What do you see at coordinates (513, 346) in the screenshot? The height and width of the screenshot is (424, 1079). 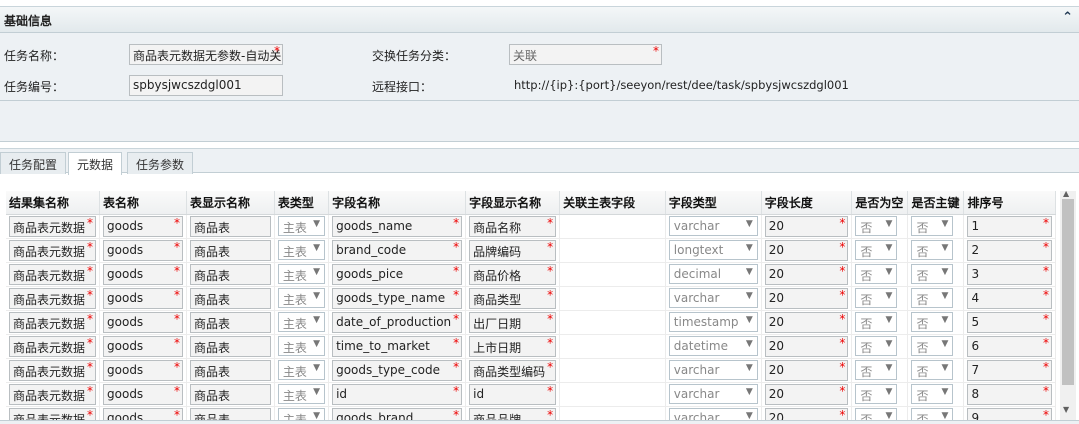 I see `cell-input: 上市日期 *` at bounding box center [513, 346].